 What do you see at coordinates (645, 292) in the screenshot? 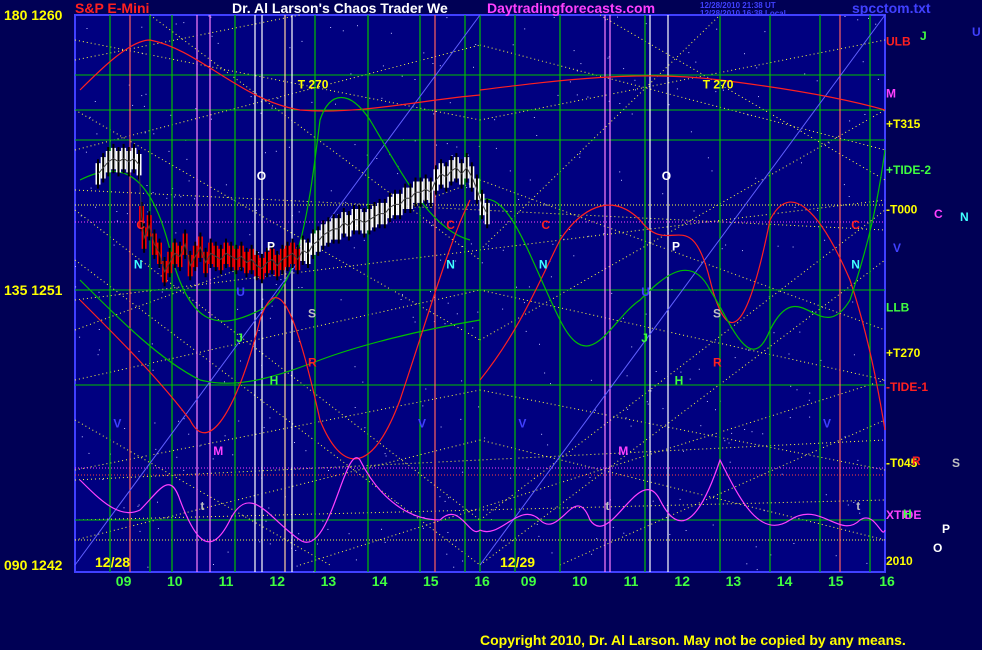
I see `planet-marker-u: U` at bounding box center [645, 292].